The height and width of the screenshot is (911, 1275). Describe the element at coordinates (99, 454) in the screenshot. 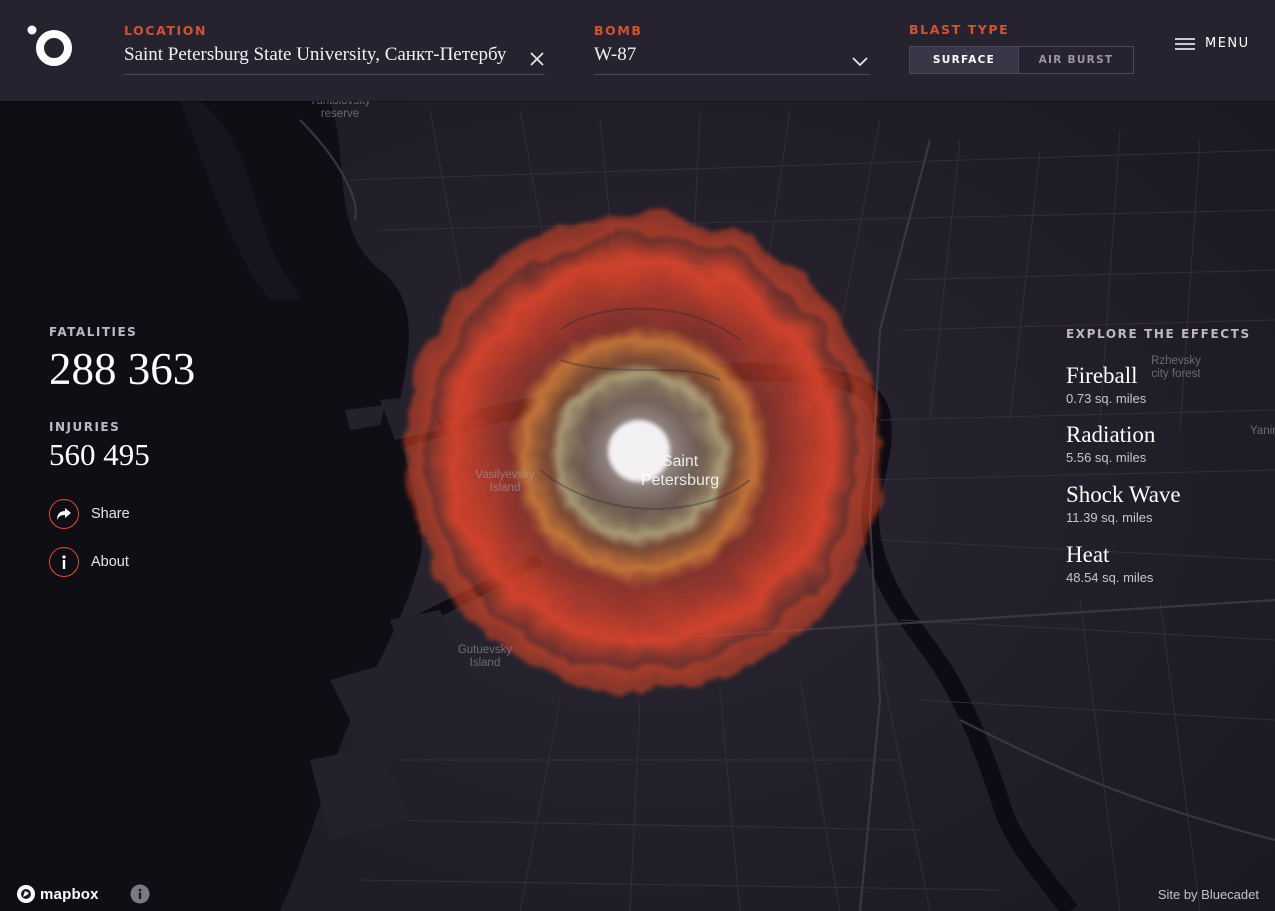

I see `injuries-value: 560 495` at that location.